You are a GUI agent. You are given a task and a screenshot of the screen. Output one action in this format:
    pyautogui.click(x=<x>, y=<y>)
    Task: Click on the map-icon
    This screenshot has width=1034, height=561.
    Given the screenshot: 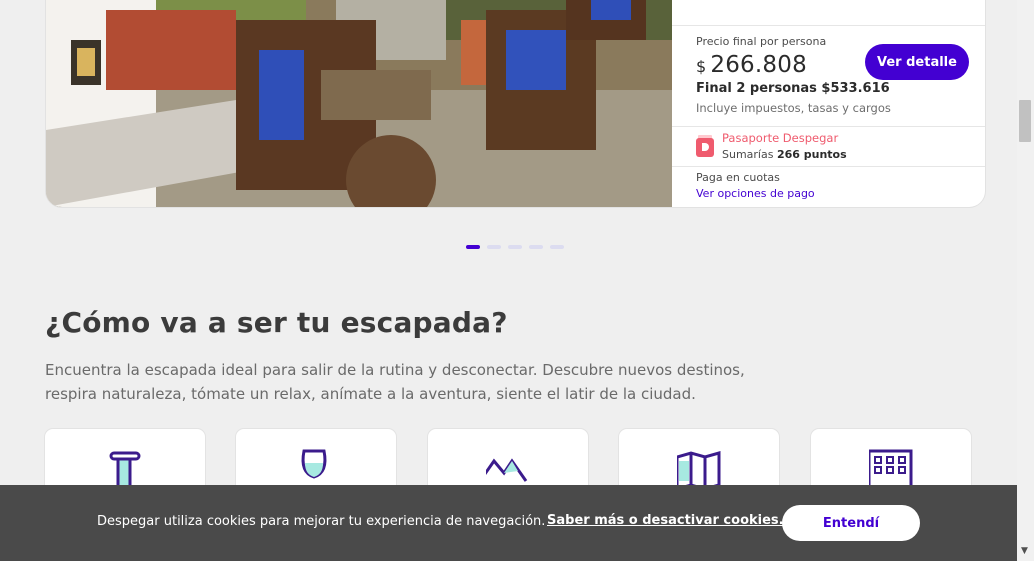 What is the action you would take?
    pyautogui.click(x=699, y=469)
    